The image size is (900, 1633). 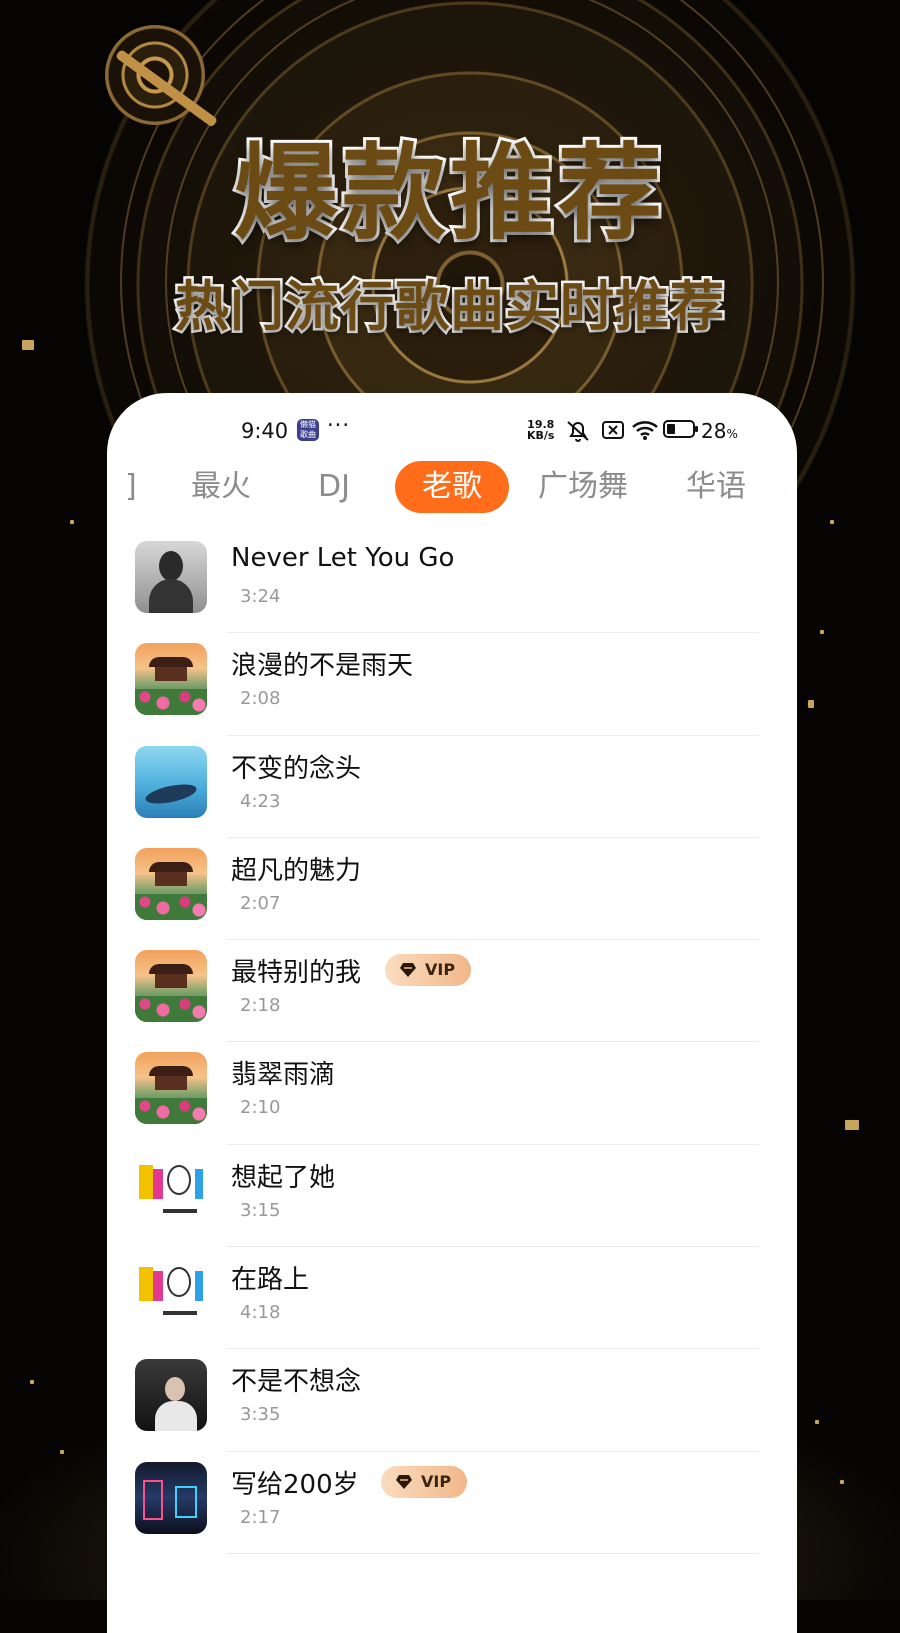 I want to click on song-title: Never Let You Go, so click(x=343, y=558).